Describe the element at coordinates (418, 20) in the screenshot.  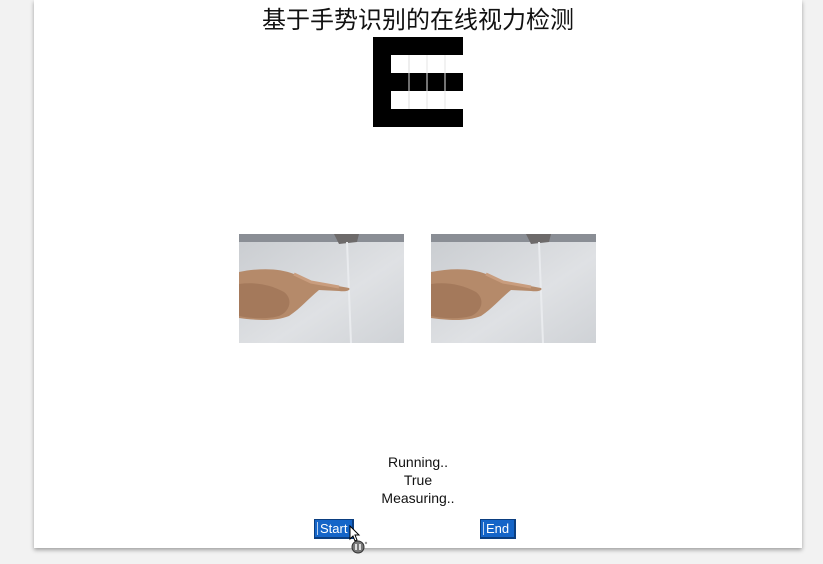
I see `page-title: 基于手势识别的在线视力检测` at that location.